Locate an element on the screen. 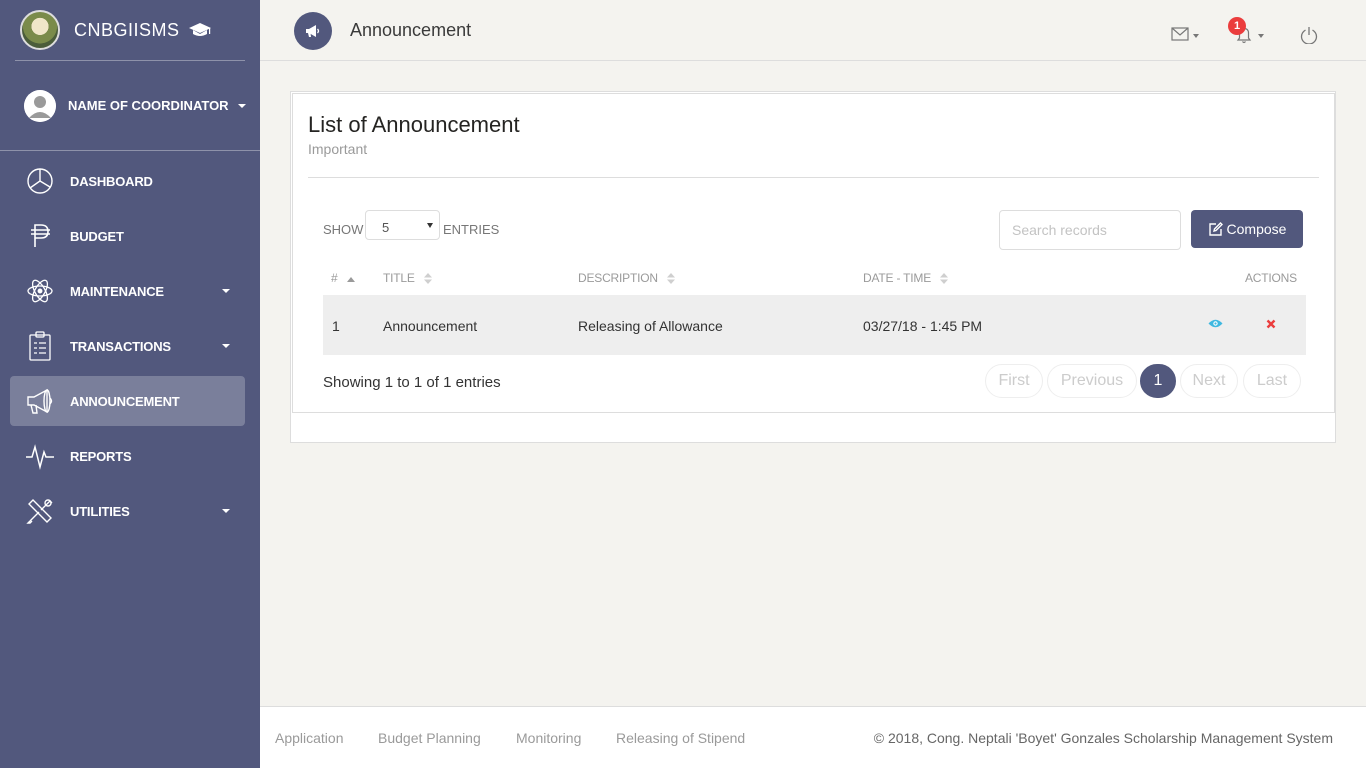 The height and width of the screenshot is (768, 1366). search-input is located at coordinates (1090, 230).